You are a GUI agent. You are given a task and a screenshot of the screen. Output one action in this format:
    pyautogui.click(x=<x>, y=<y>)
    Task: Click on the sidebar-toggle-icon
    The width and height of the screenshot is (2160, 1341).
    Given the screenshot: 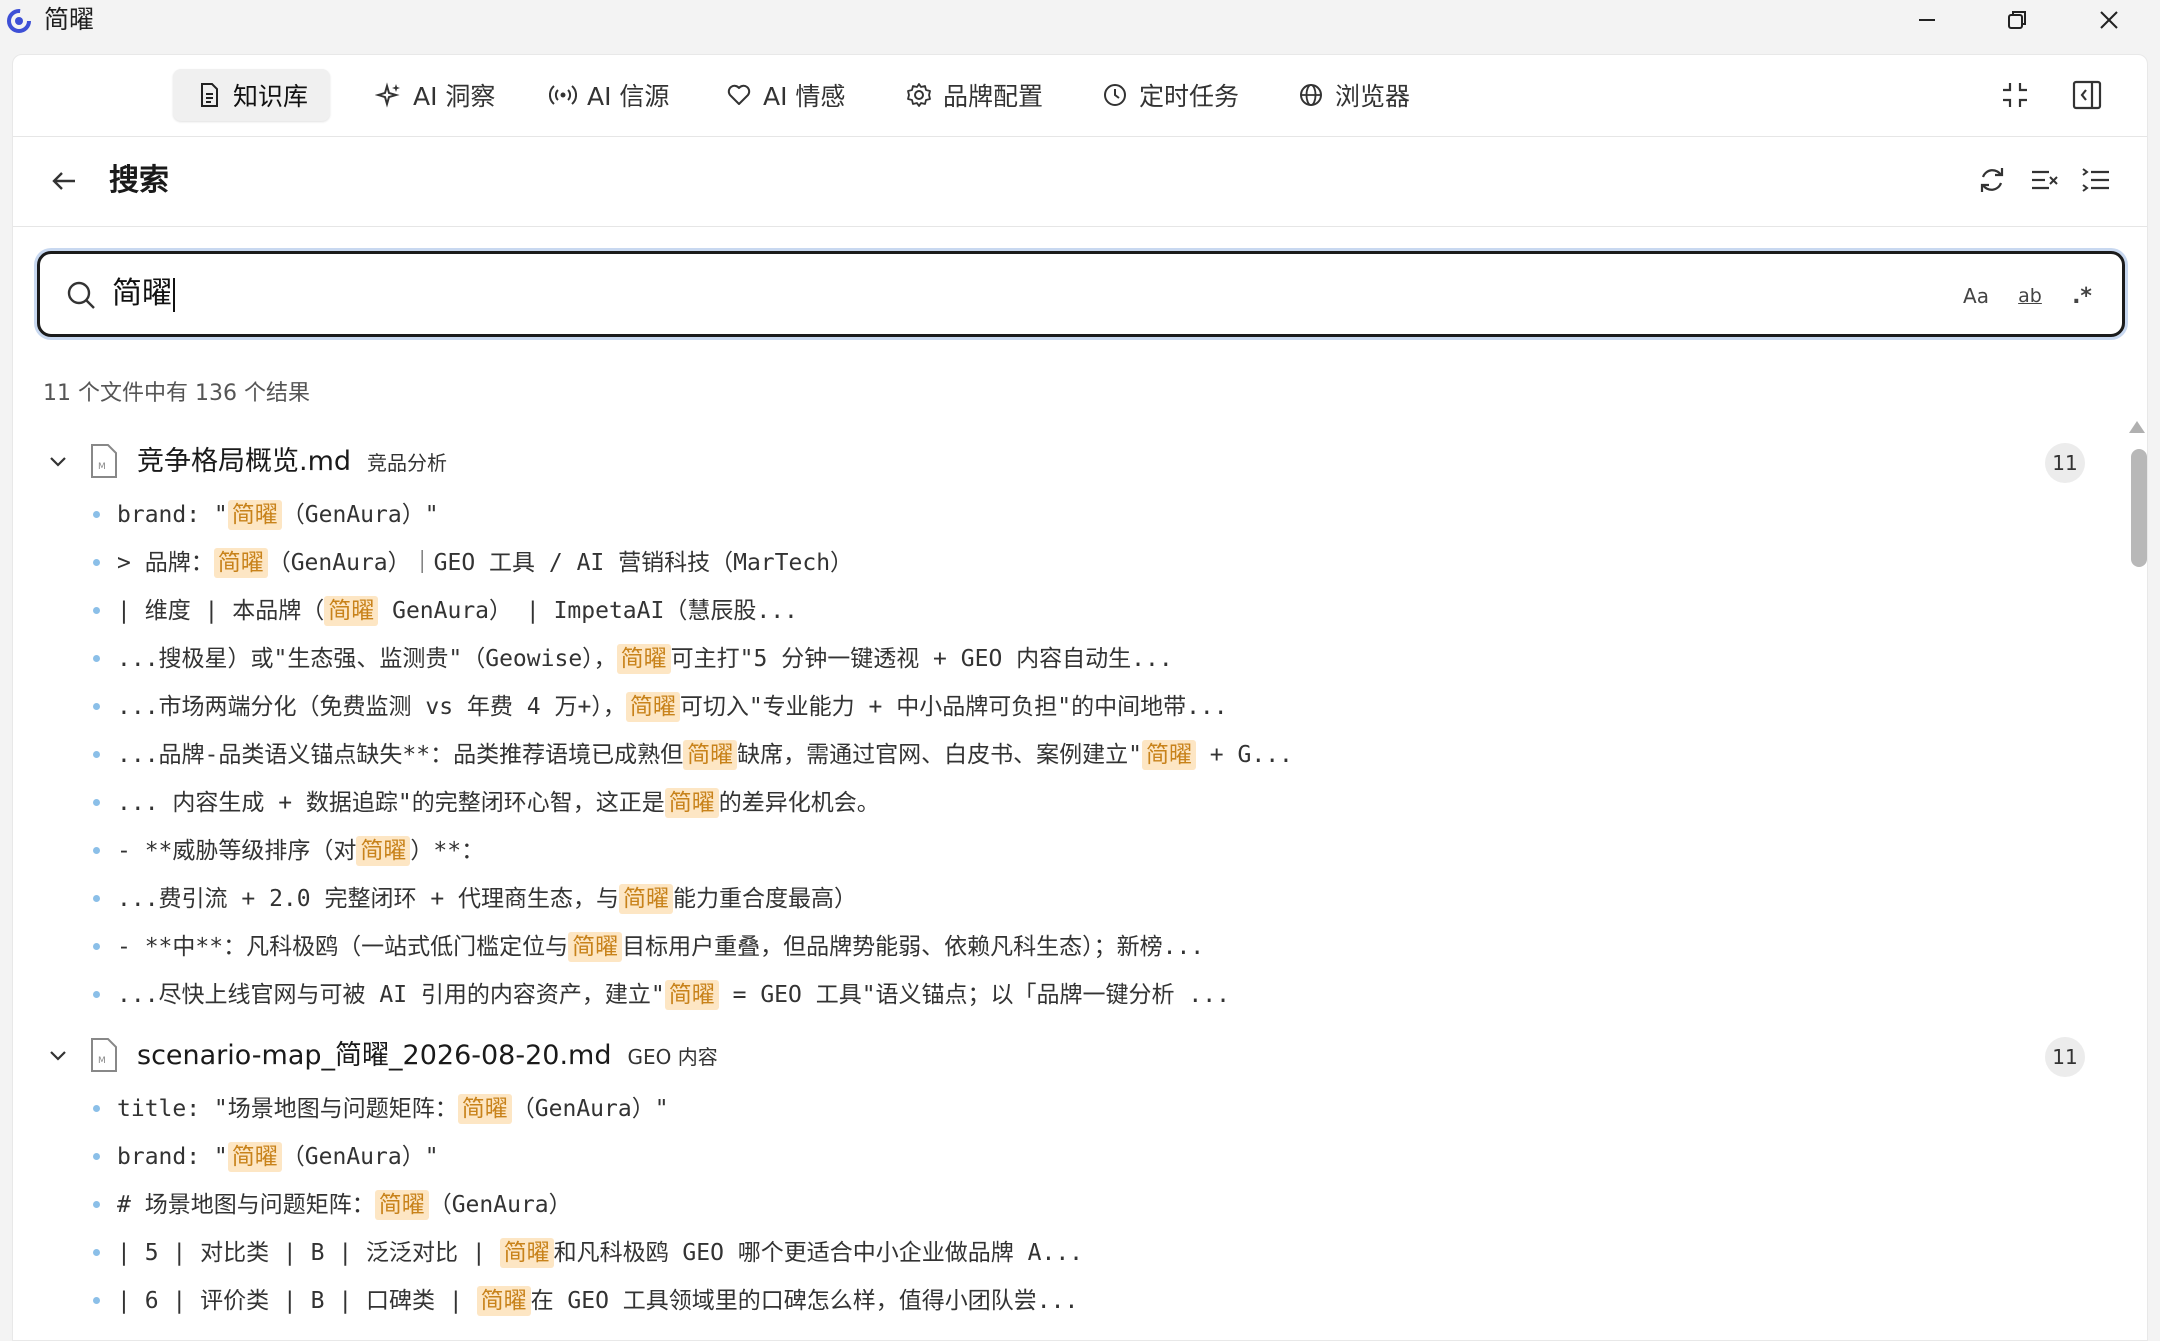 What is the action you would take?
    pyautogui.click(x=2087, y=95)
    